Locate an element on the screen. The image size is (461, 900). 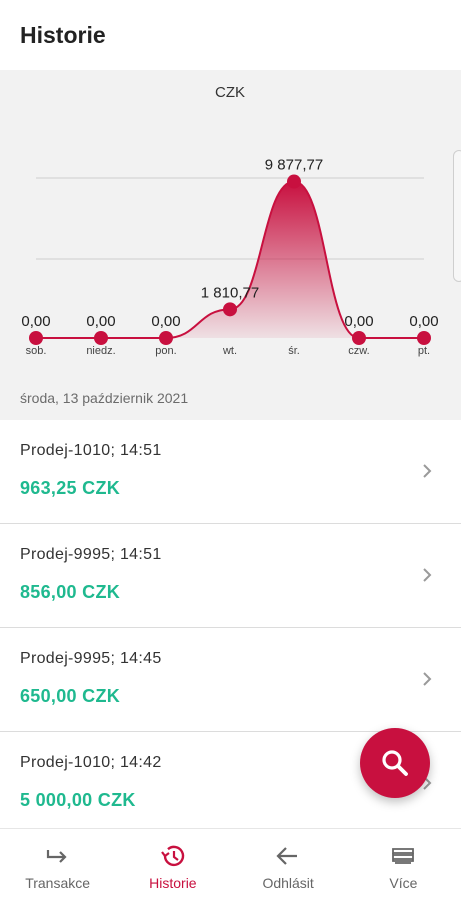
chart-data-label: 1 810,77 is located at coordinates (230, 292).